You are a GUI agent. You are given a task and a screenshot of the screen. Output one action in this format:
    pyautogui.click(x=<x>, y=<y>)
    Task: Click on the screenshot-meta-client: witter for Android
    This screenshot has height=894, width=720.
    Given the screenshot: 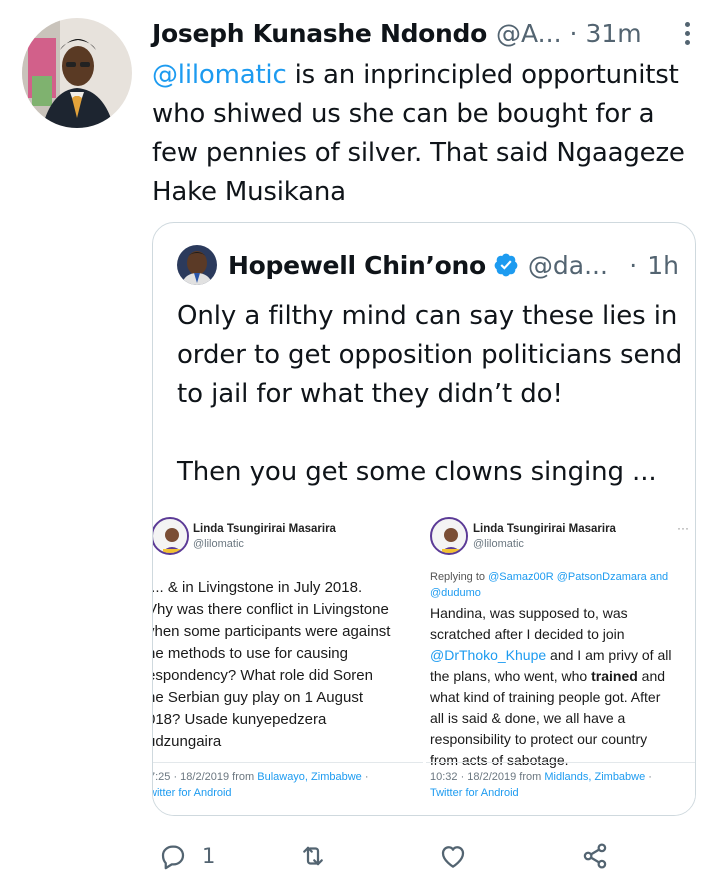 What is the action you would take?
    pyautogui.click(x=192, y=793)
    